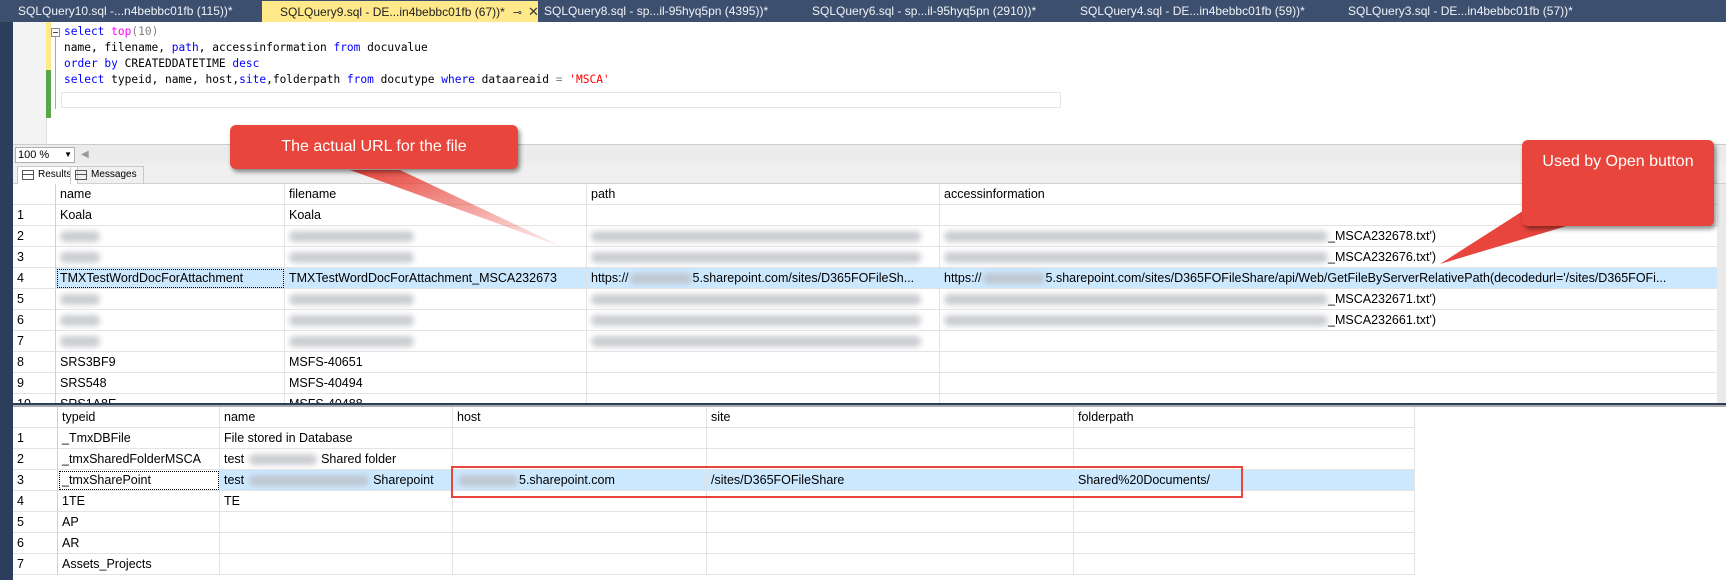 The width and height of the screenshot is (1726, 580). Describe the element at coordinates (890, 417) in the screenshot. I see `column-header: site` at that location.